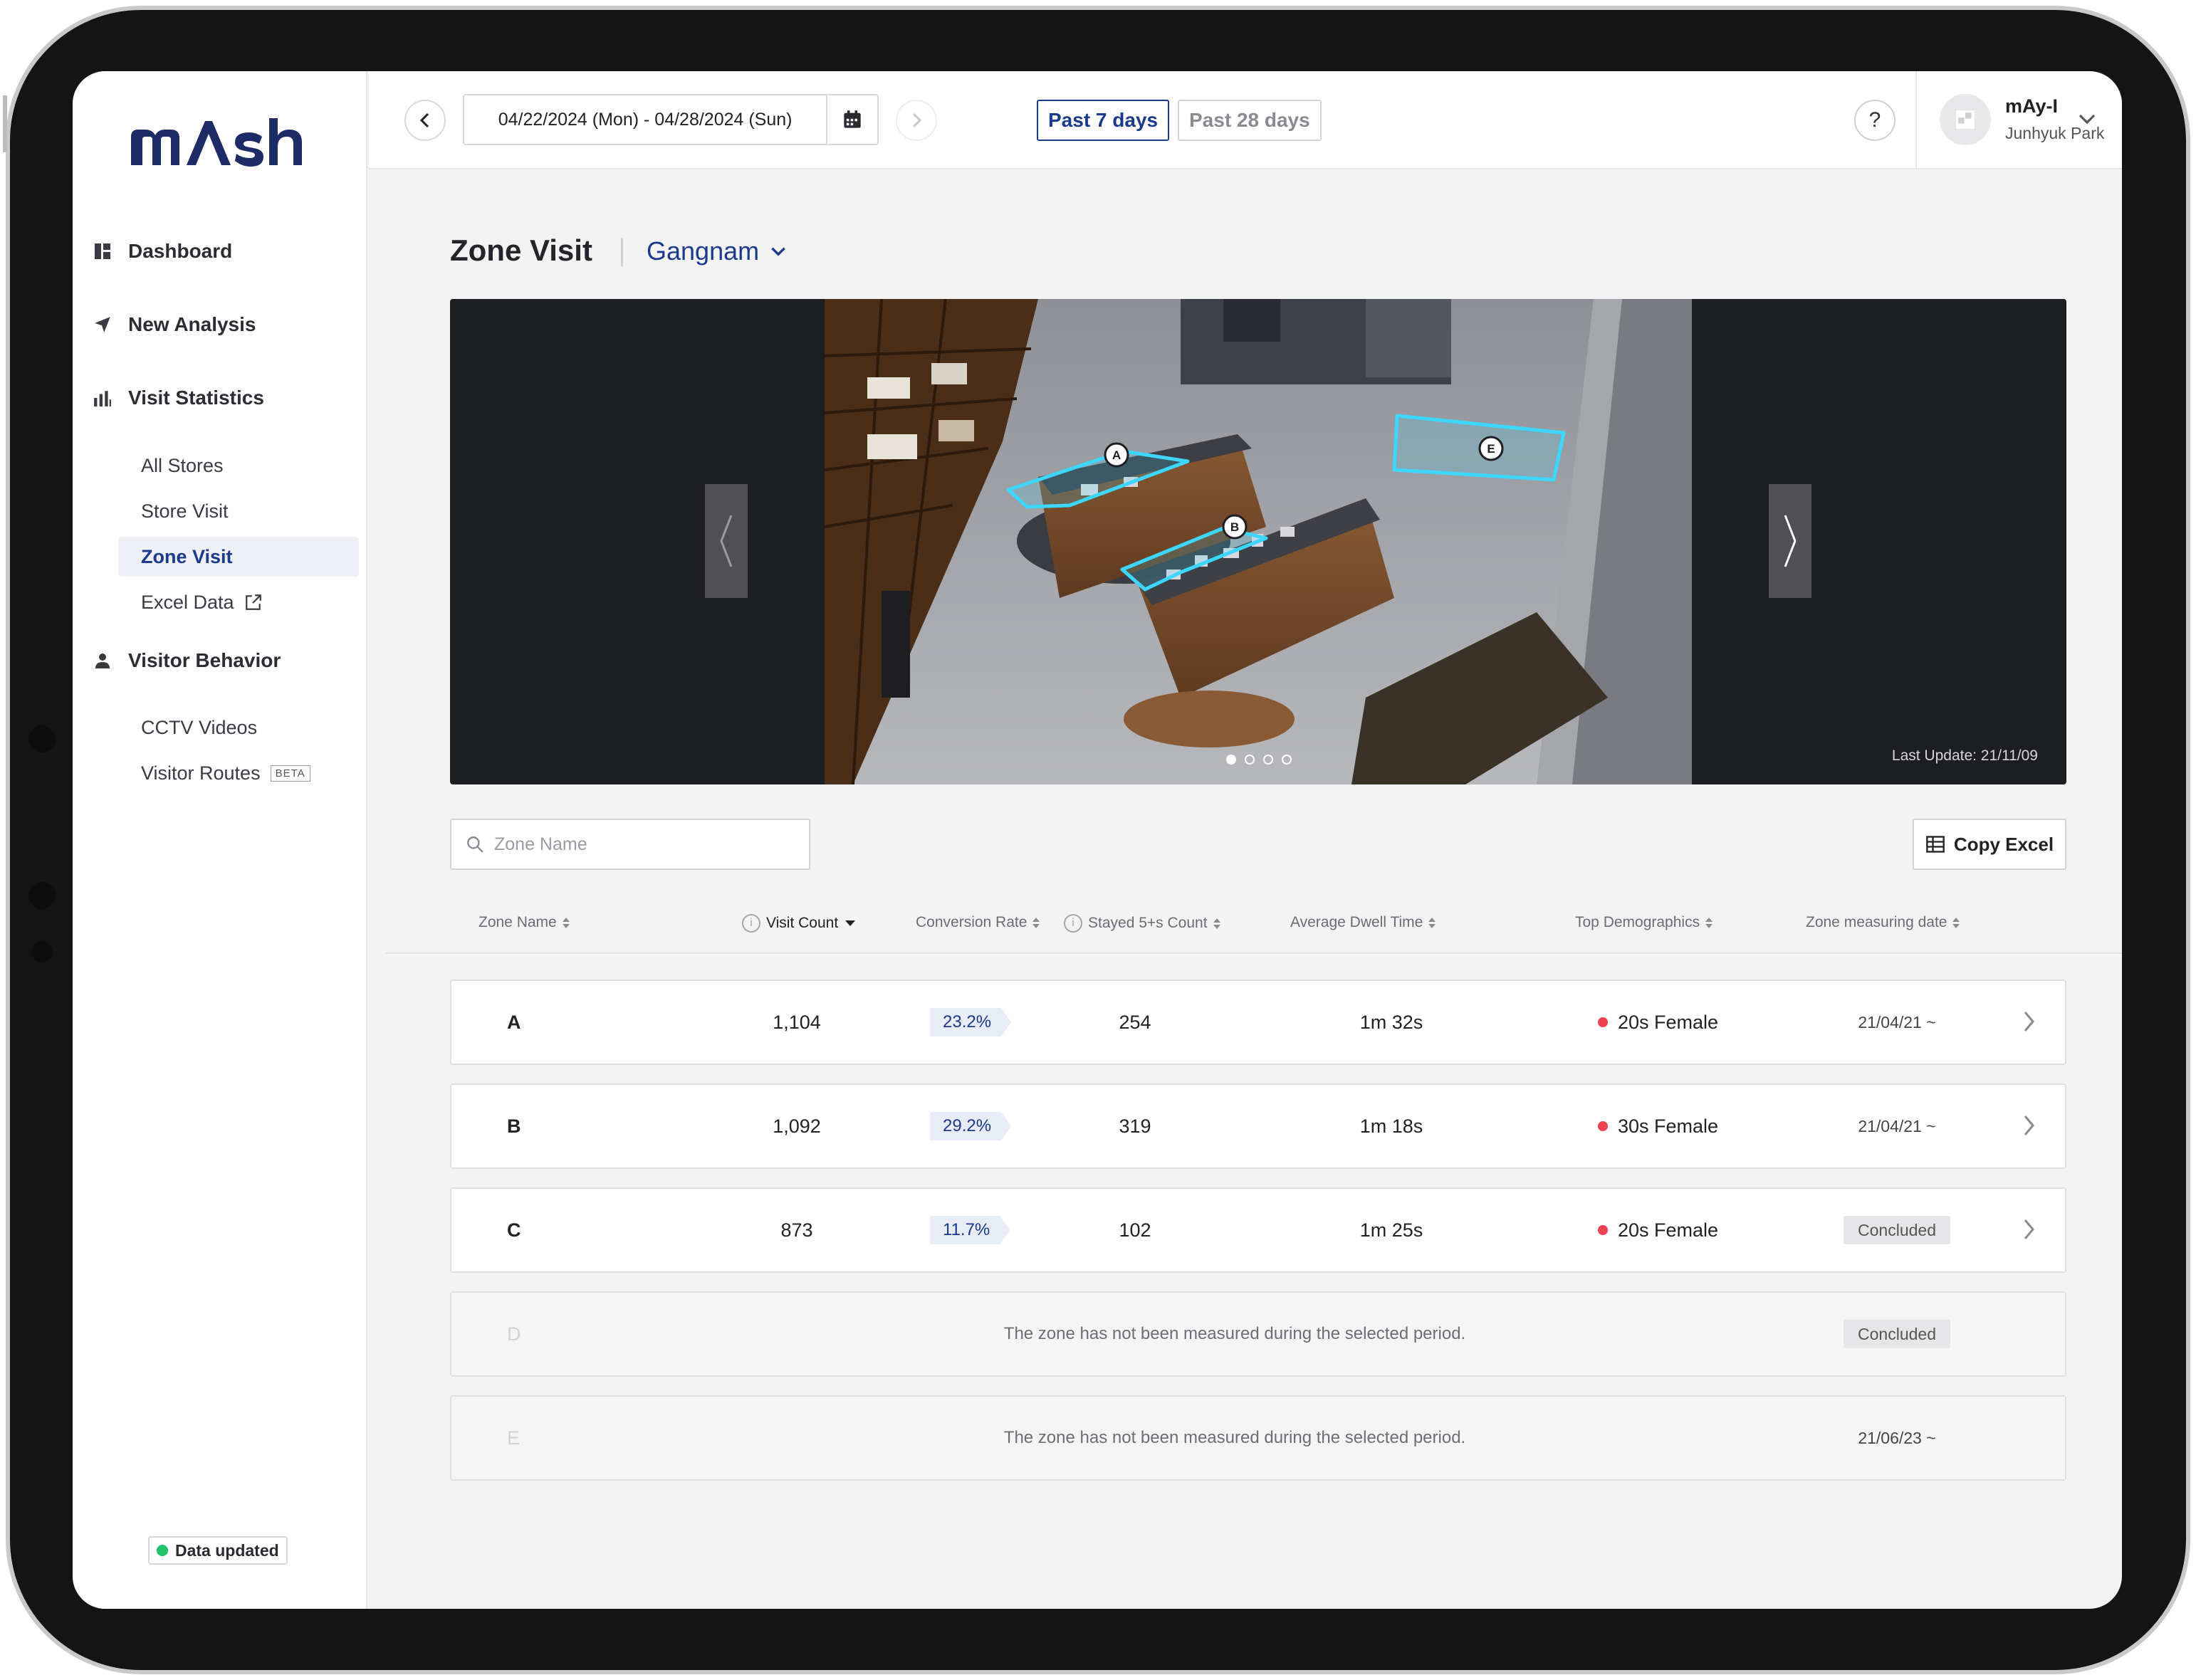  Describe the element at coordinates (1148, 923) in the screenshot. I see `column-header-label: Stayed 5+s Count` at that location.